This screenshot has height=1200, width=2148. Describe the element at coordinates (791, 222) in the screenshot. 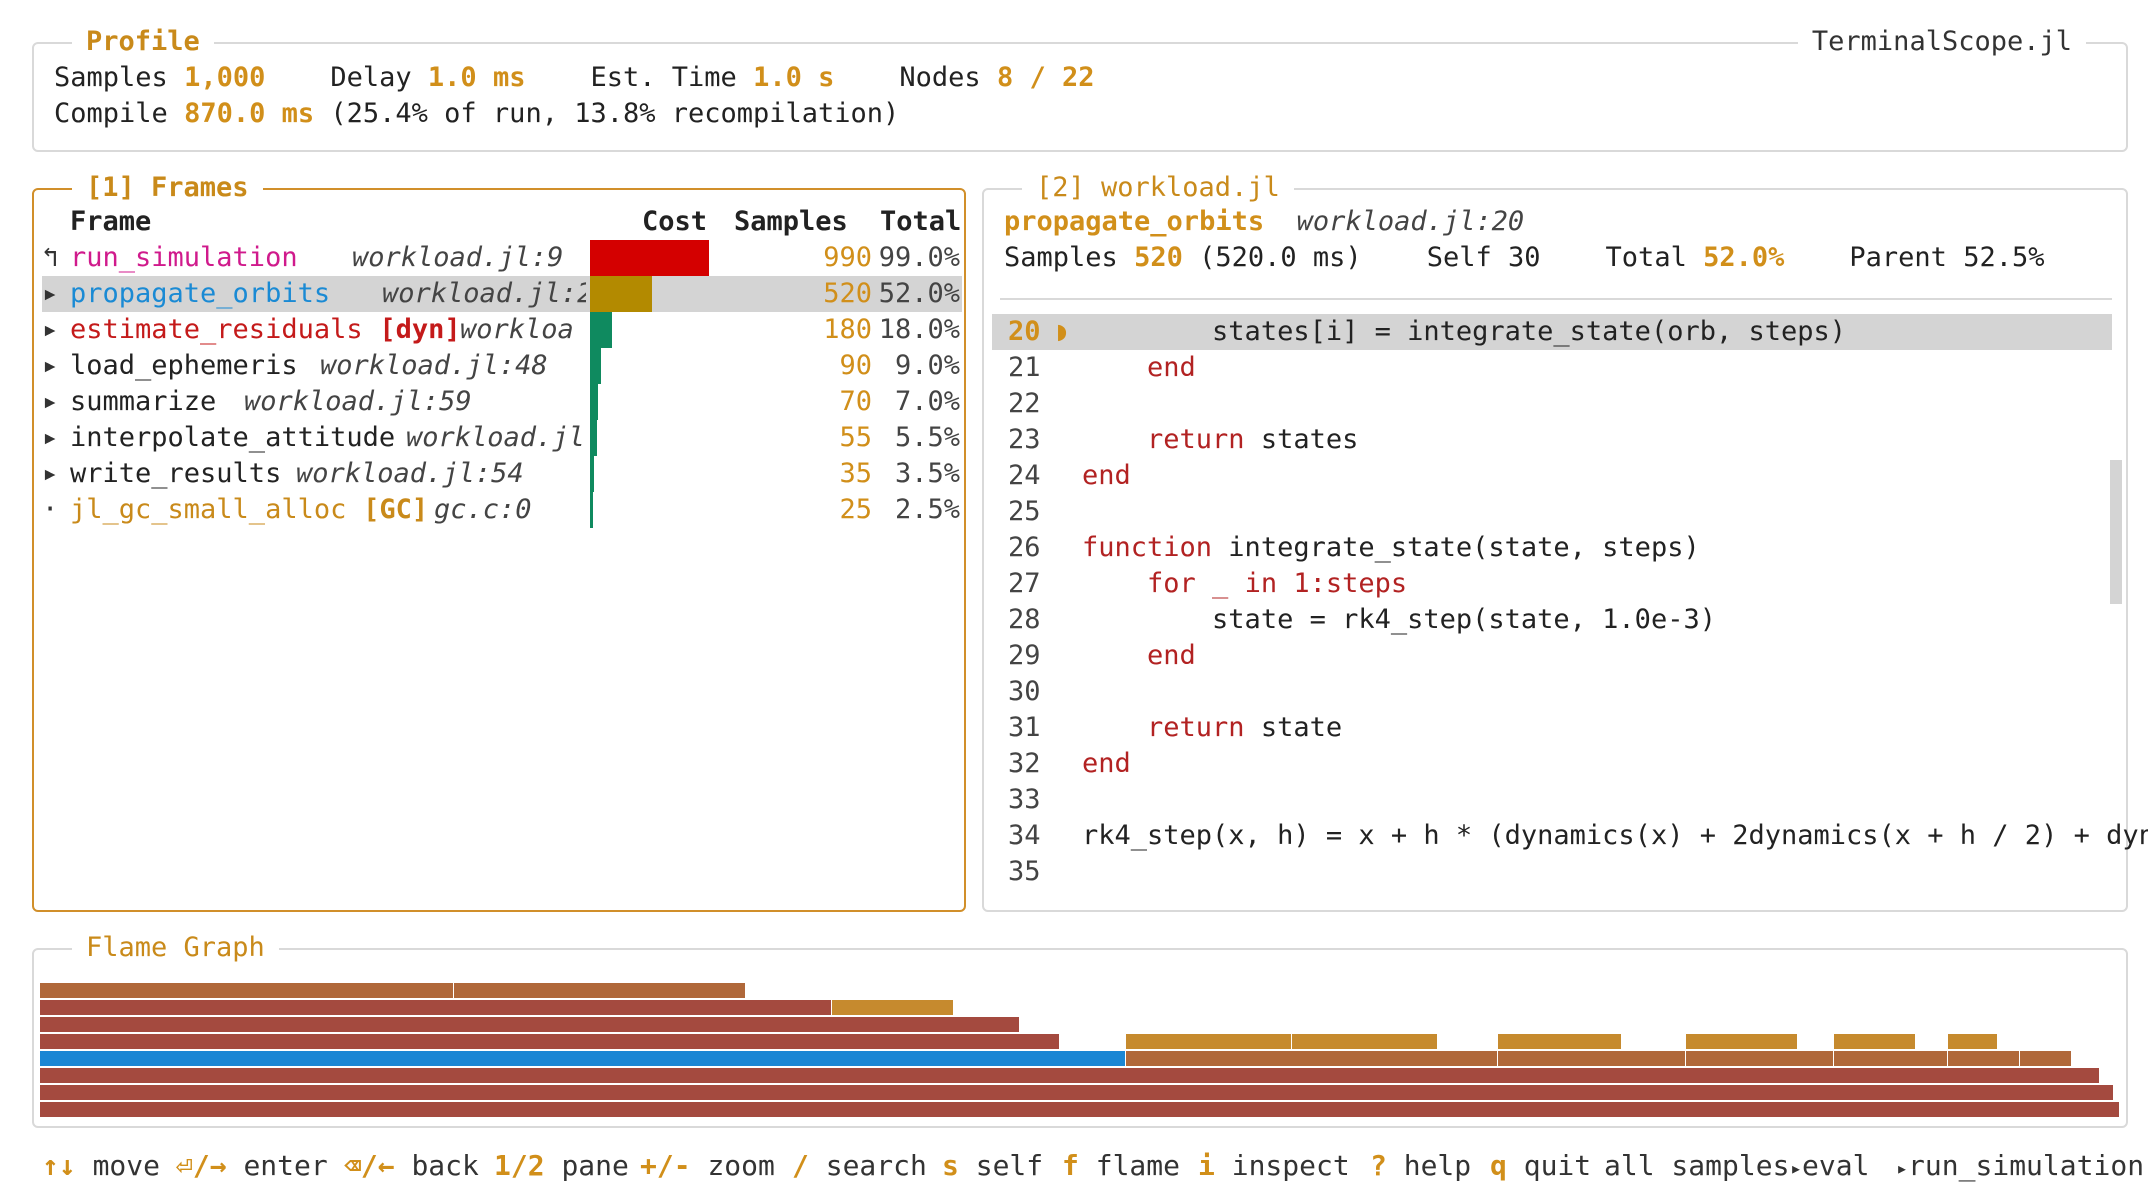

I see `frames-header-samples: Samples` at that location.